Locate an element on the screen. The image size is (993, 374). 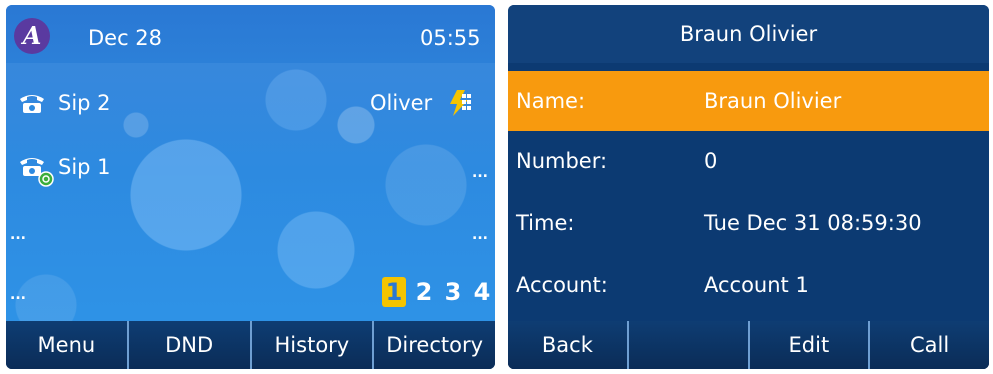
brand-logo-icon: A is located at coordinates (32, 36).